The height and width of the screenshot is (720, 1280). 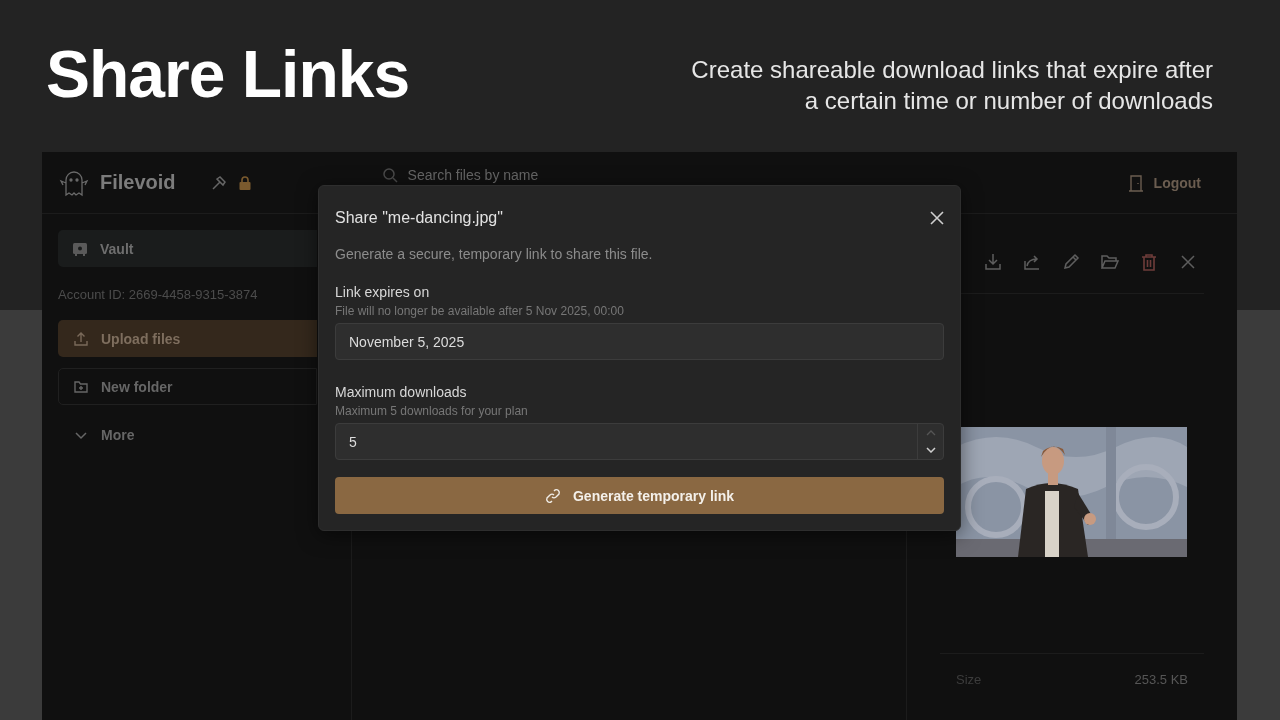 I want to click on decrement-button, so click(x=930, y=450).